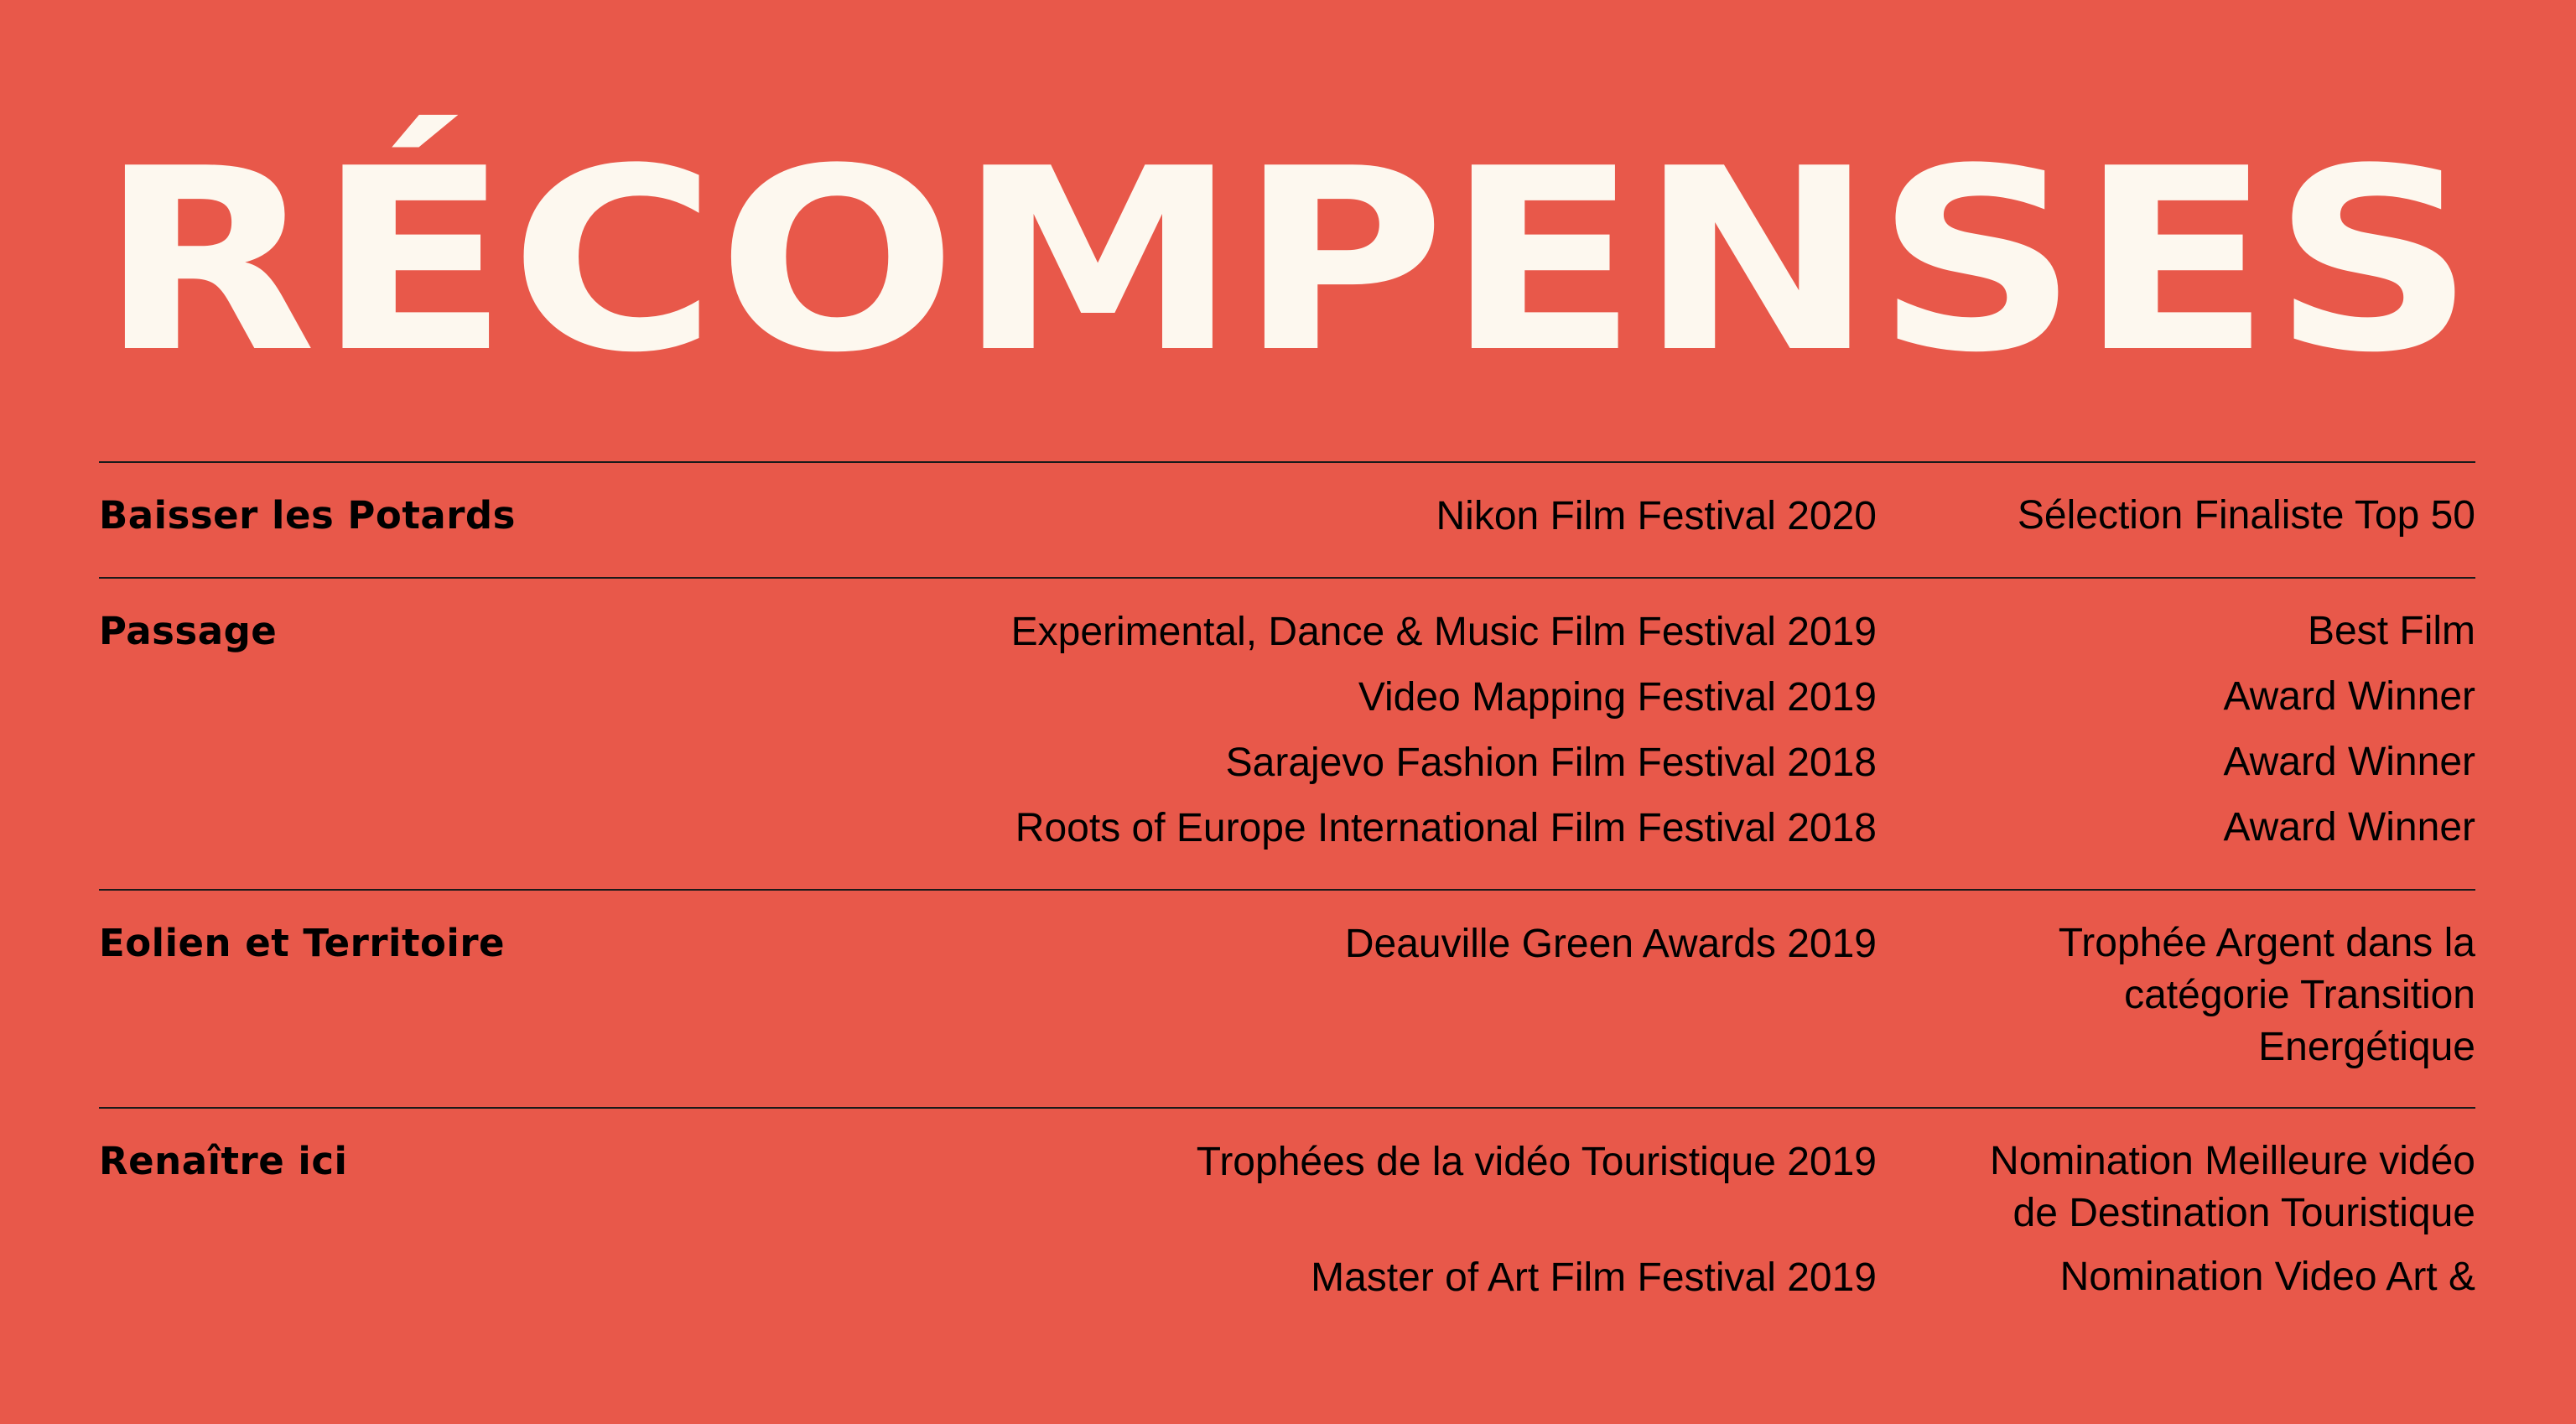 Image resolution: width=2576 pixels, height=1424 pixels. Describe the element at coordinates (1594, 1277) in the screenshot. I see `festival-name: Master of Art Film Festival 2019` at that location.